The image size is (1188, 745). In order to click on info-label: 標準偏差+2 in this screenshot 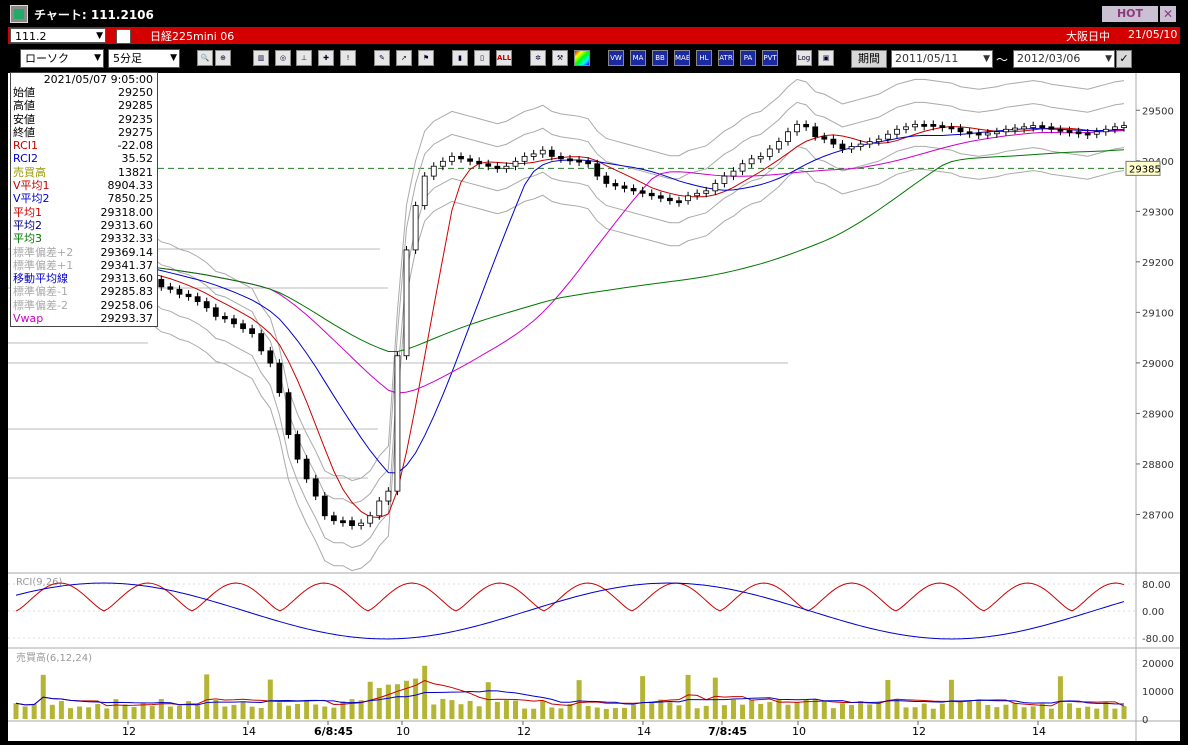, I will do `click(43, 252)`.